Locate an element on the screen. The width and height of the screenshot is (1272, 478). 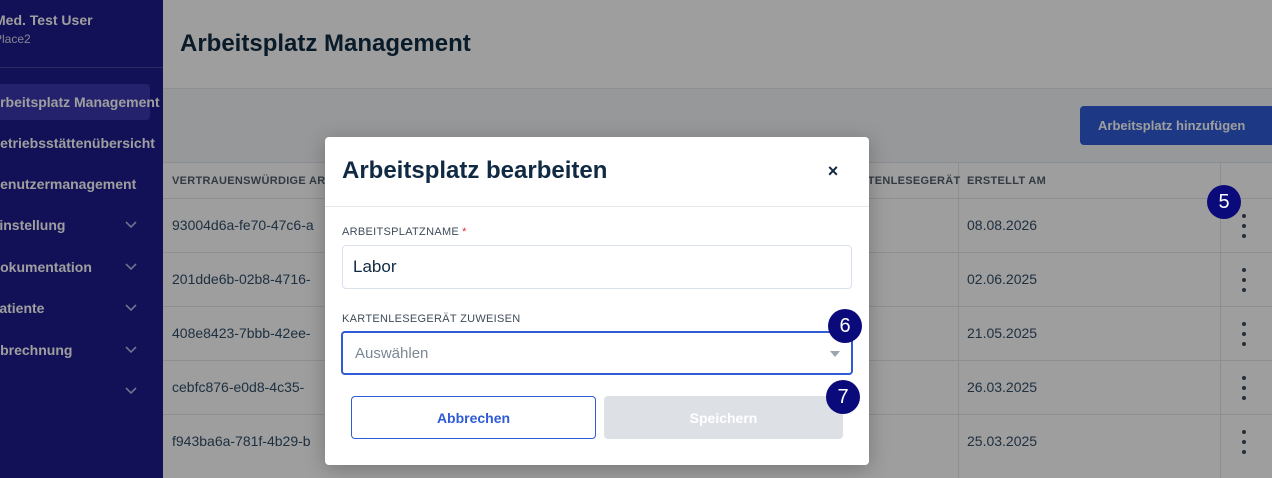
workplace-name-input is located at coordinates (597, 267).